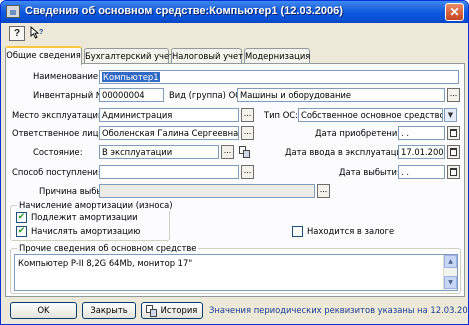 The image size is (469, 325). I want to click on tab-modernization: Модернизация, so click(277, 56).